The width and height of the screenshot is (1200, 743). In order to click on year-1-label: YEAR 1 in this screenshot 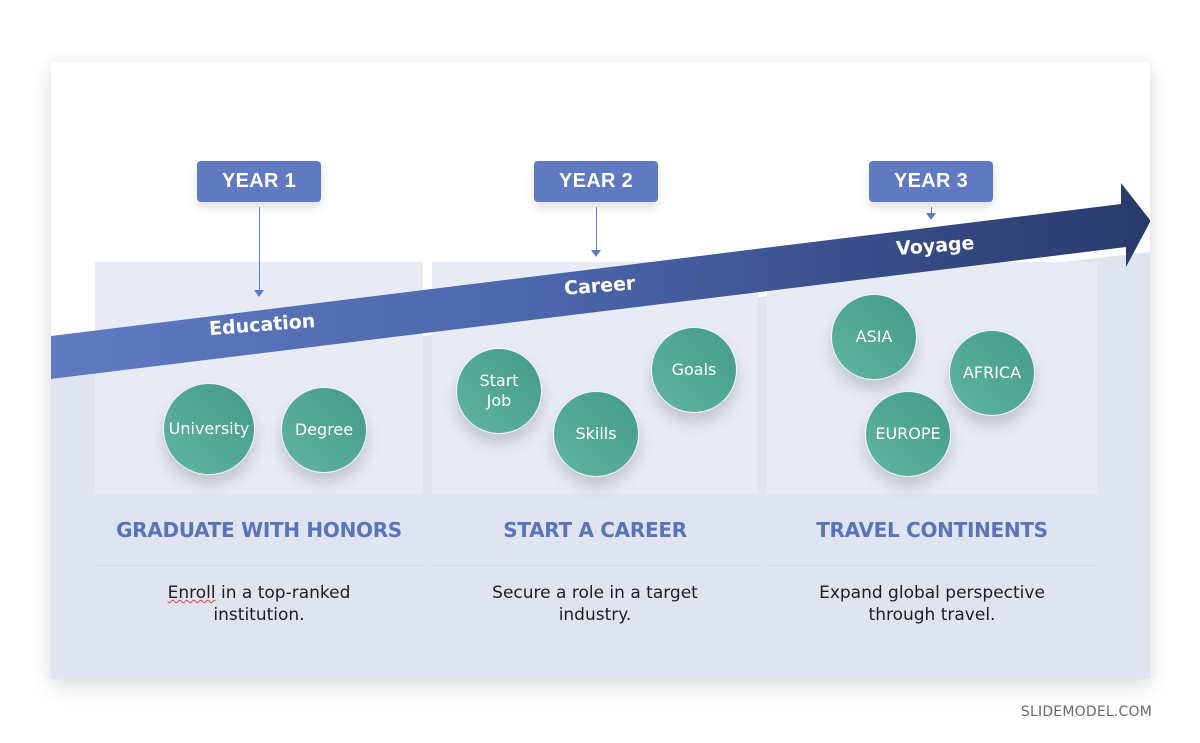, I will do `click(259, 181)`.